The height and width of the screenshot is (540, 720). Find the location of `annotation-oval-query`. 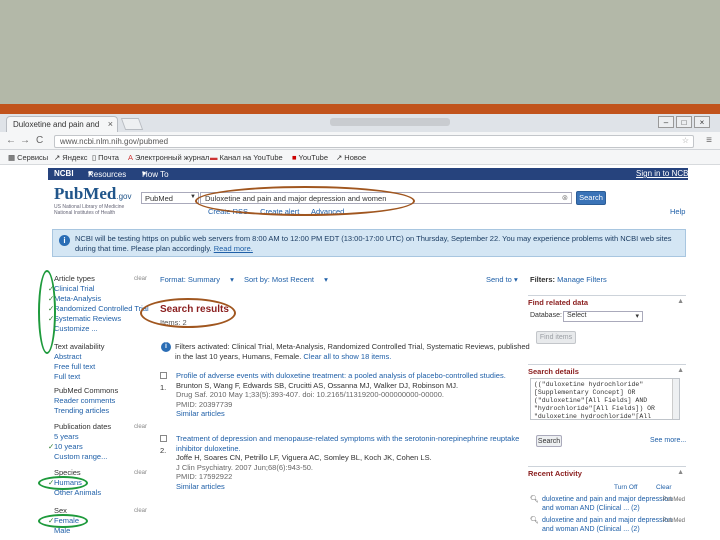

annotation-oval-query is located at coordinates (305, 201).